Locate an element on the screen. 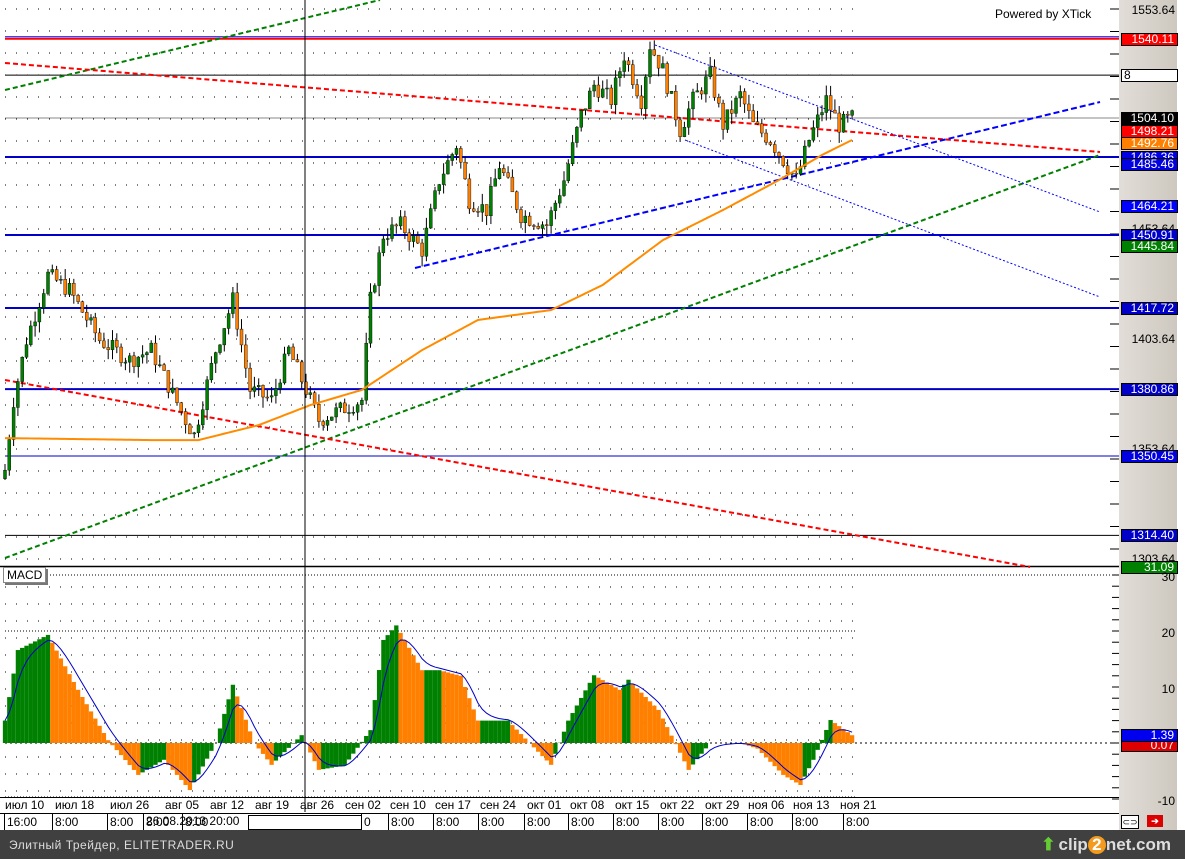 This screenshot has width=1185, height=859. price-marker: 8 is located at coordinates (1149, 76).